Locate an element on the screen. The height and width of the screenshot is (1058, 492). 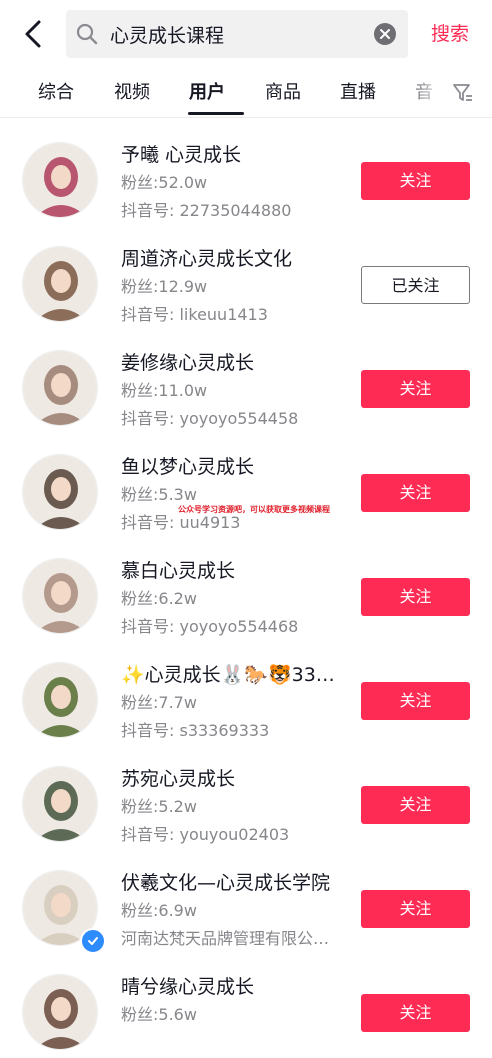
tab-users: 用户 is located at coordinates (207, 93).